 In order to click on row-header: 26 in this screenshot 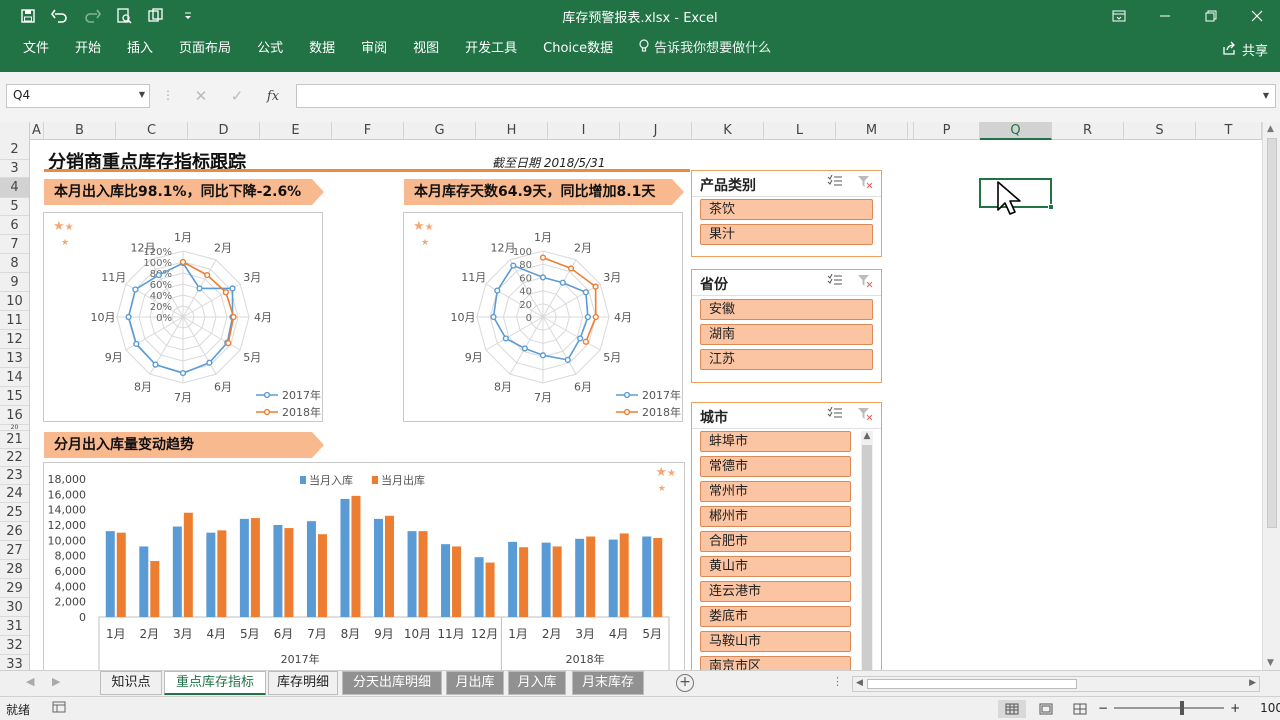, I will do `click(14, 531)`.